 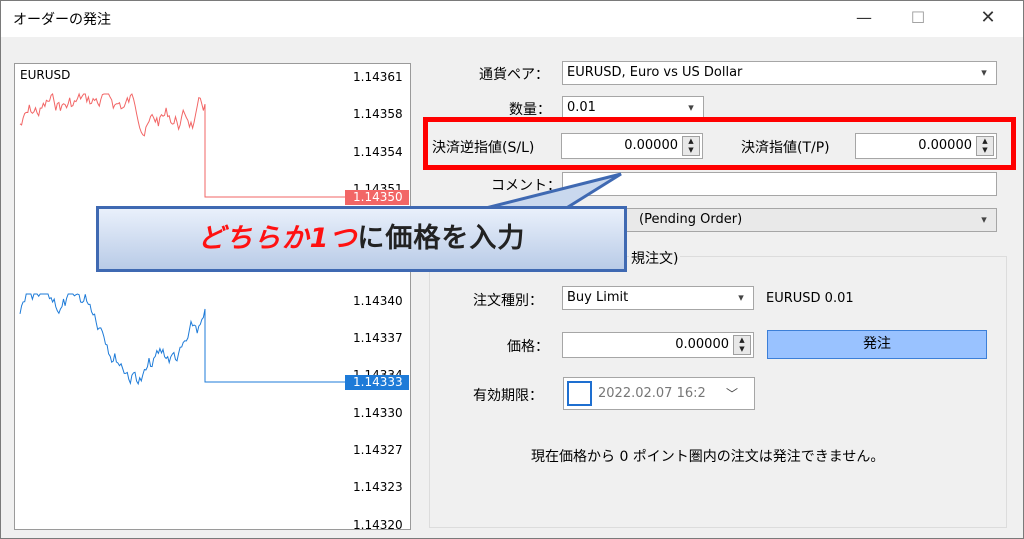 I want to click on annotation-callout: どちらか1つに価格を入力, so click(x=361, y=239).